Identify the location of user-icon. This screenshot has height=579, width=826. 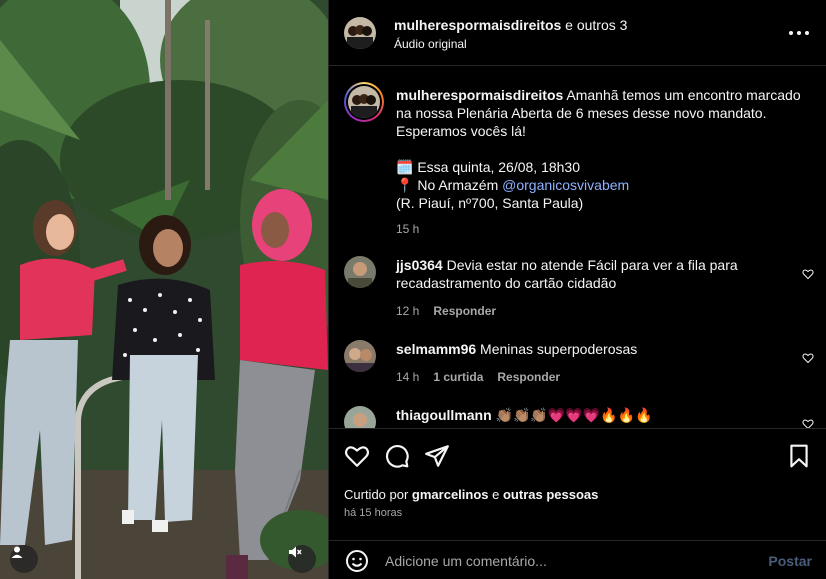
(17, 552).